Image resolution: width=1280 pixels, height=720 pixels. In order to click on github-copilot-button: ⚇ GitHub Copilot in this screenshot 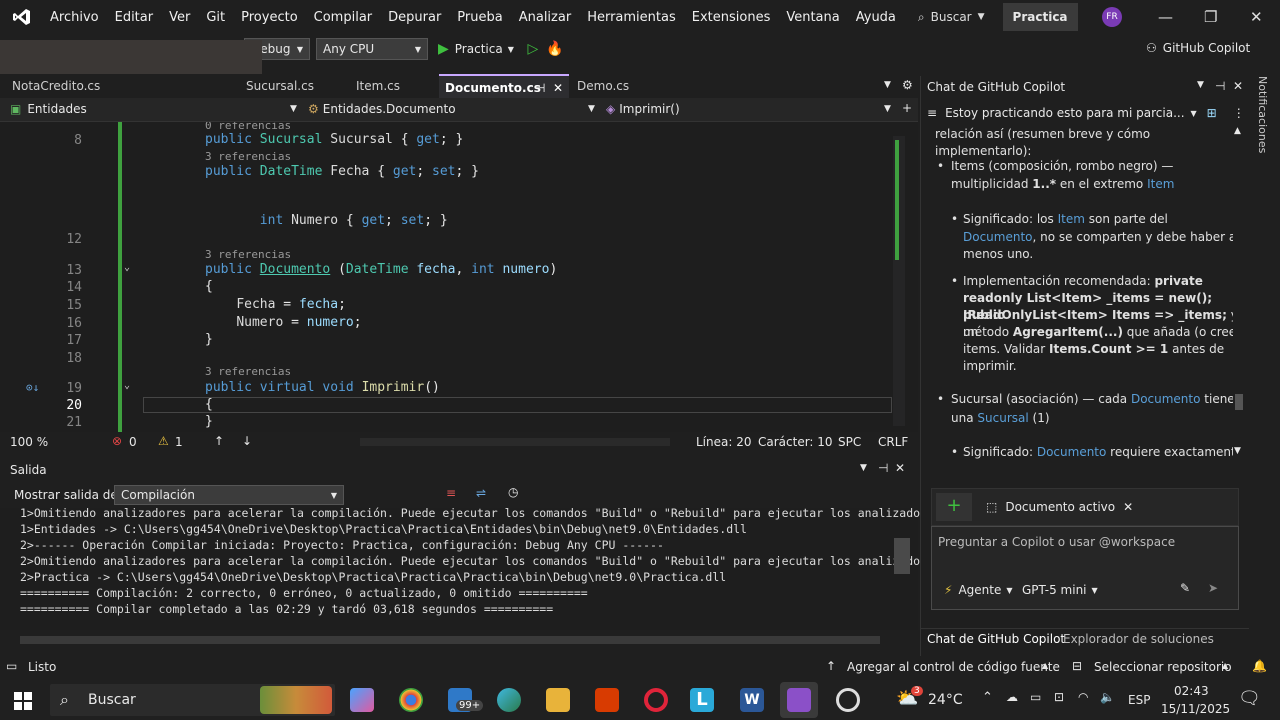, I will do `click(1198, 48)`.